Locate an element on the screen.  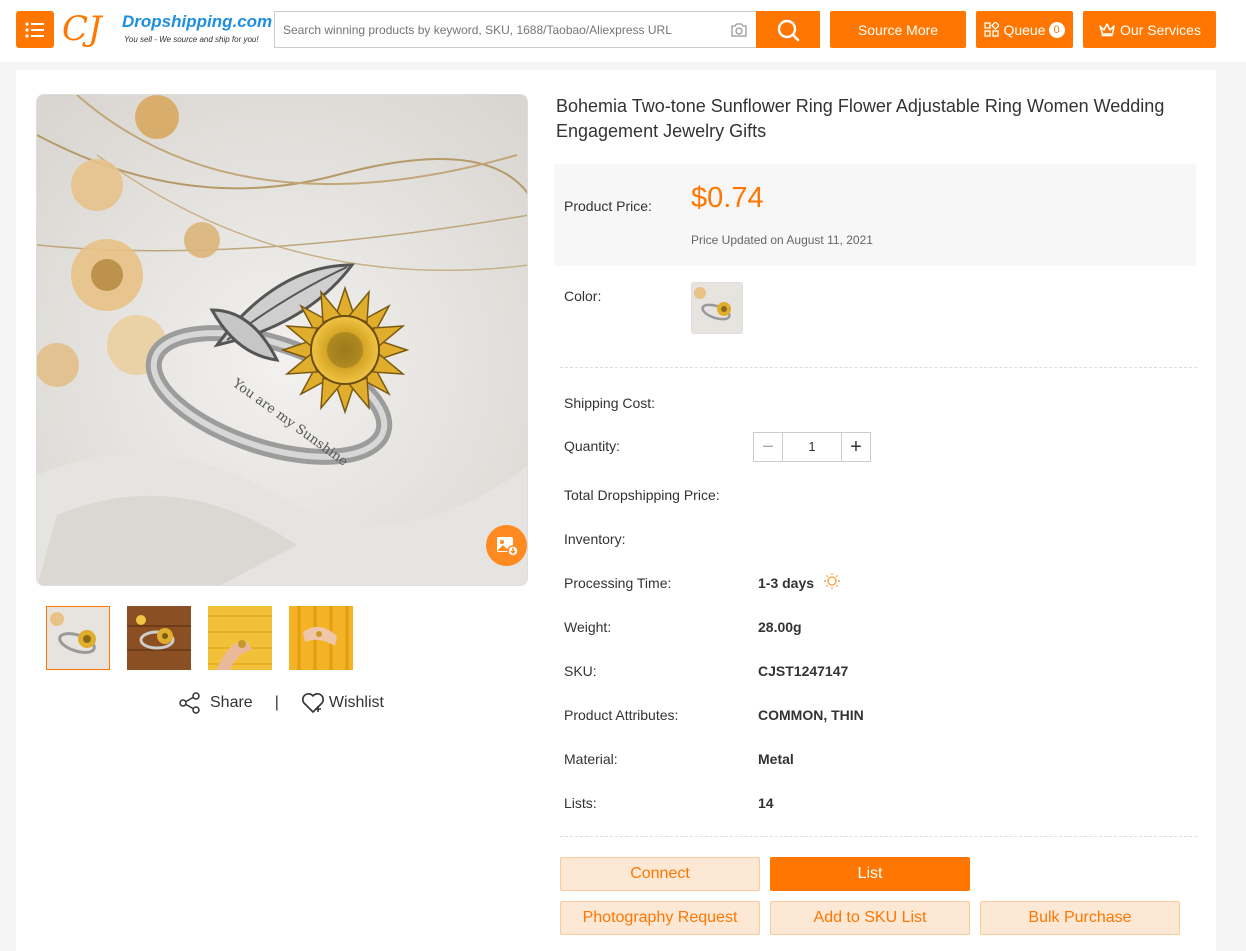
search-bar is located at coordinates (515, 29).